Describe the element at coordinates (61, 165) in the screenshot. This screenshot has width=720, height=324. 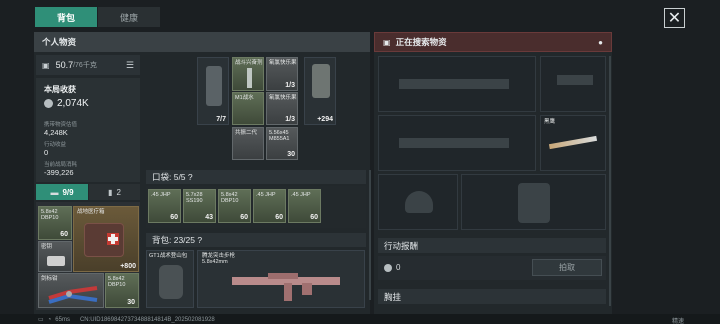
I see `stat-label: 当前战局消耗` at that location.